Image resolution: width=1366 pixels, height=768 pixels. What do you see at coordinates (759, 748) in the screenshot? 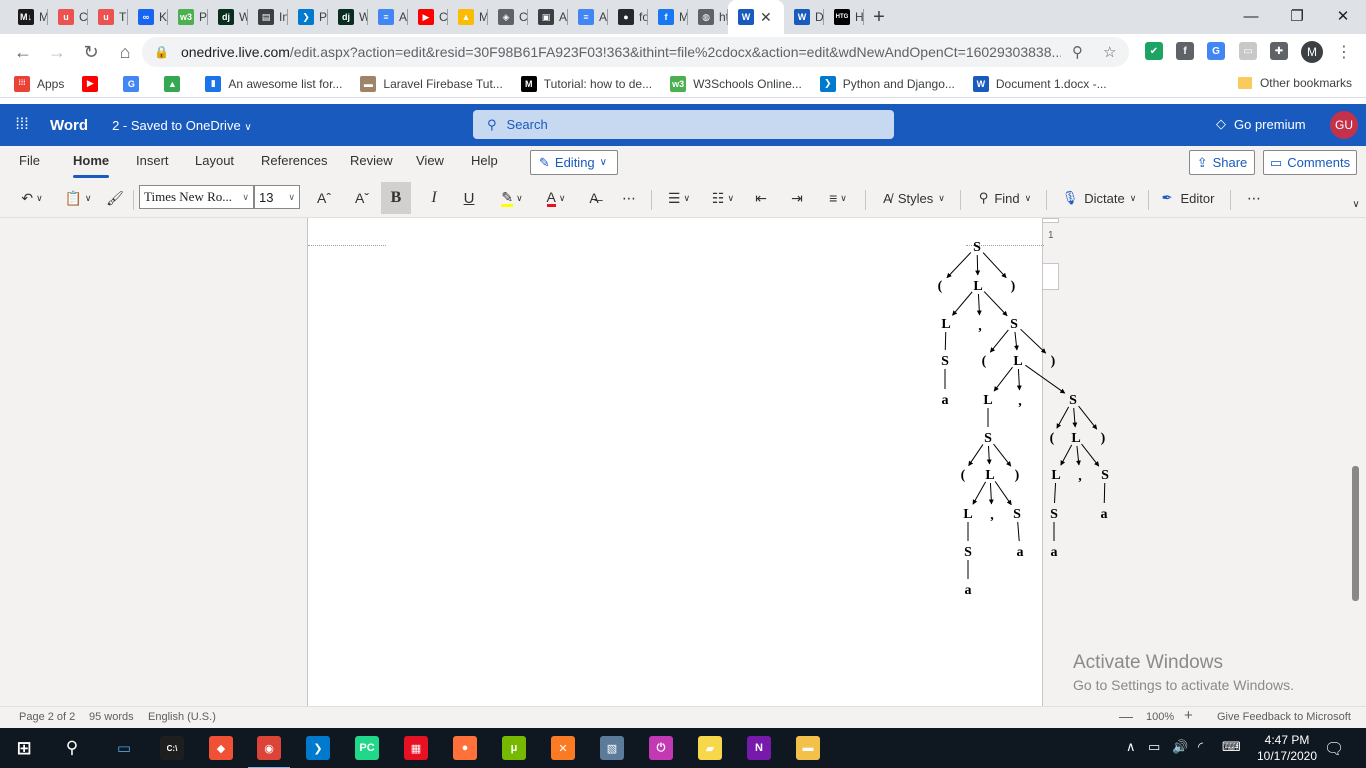
I see `onenote-icon: N` at bounding box center [759, 748].